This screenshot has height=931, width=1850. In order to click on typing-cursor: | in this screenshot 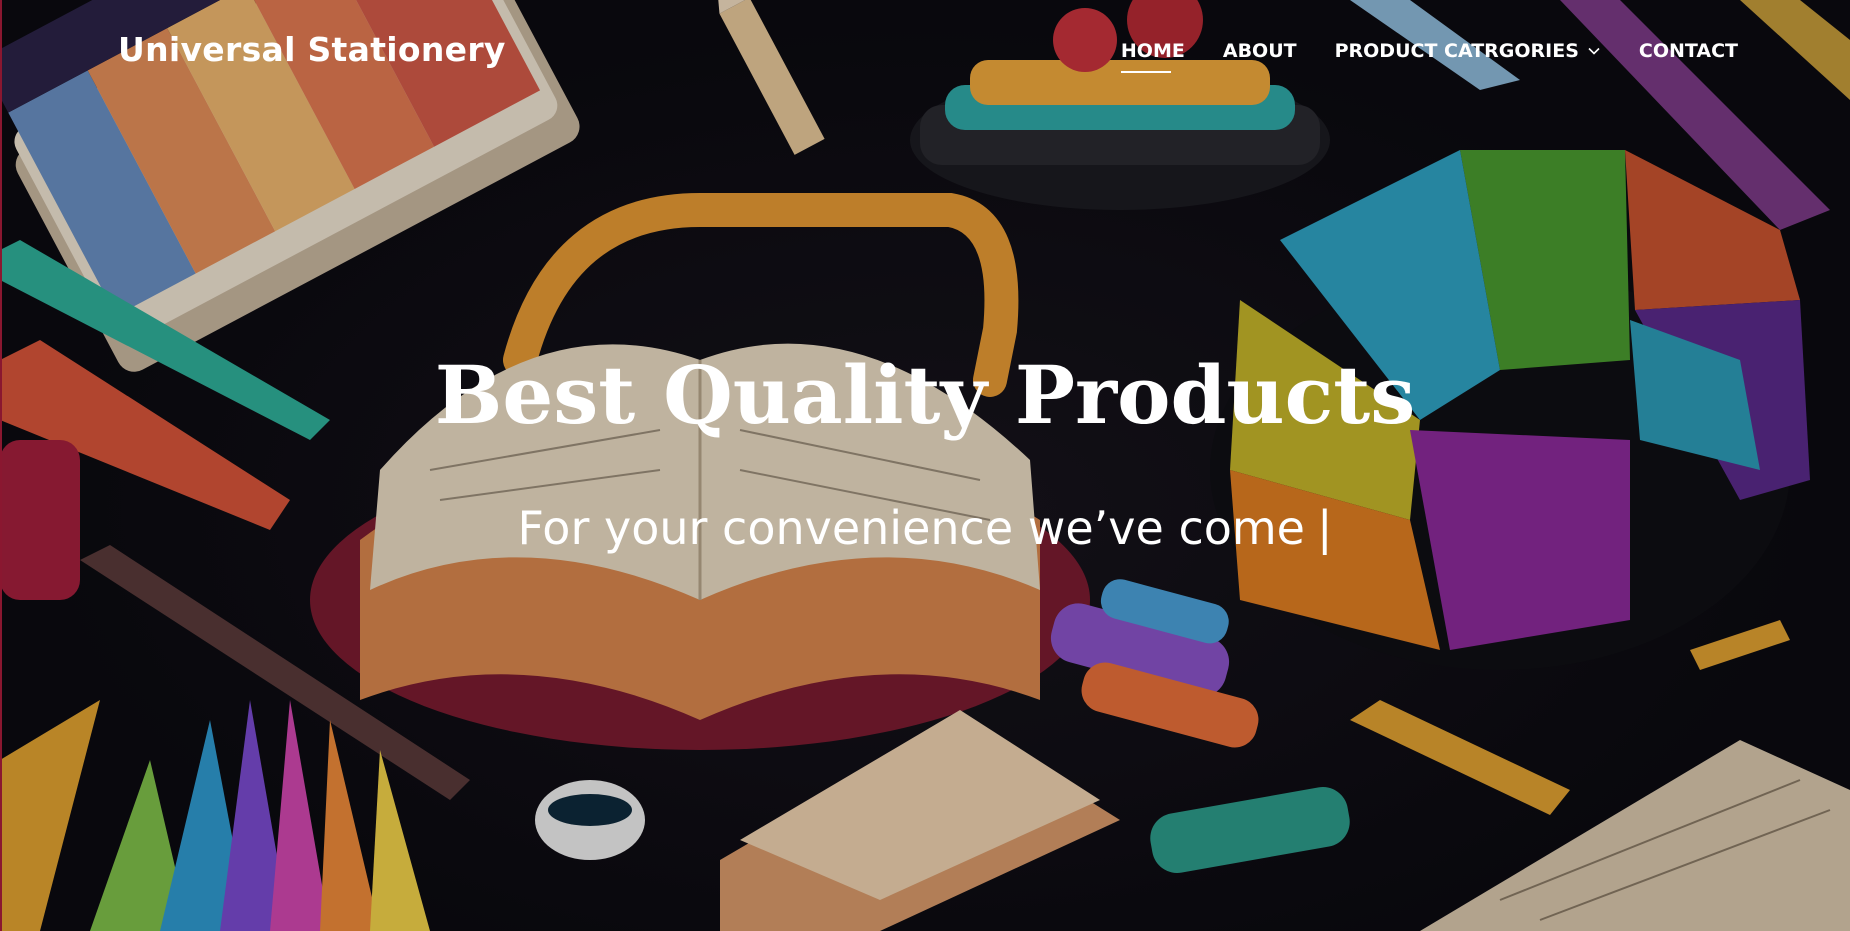, I will do `click(1325, 528)`.